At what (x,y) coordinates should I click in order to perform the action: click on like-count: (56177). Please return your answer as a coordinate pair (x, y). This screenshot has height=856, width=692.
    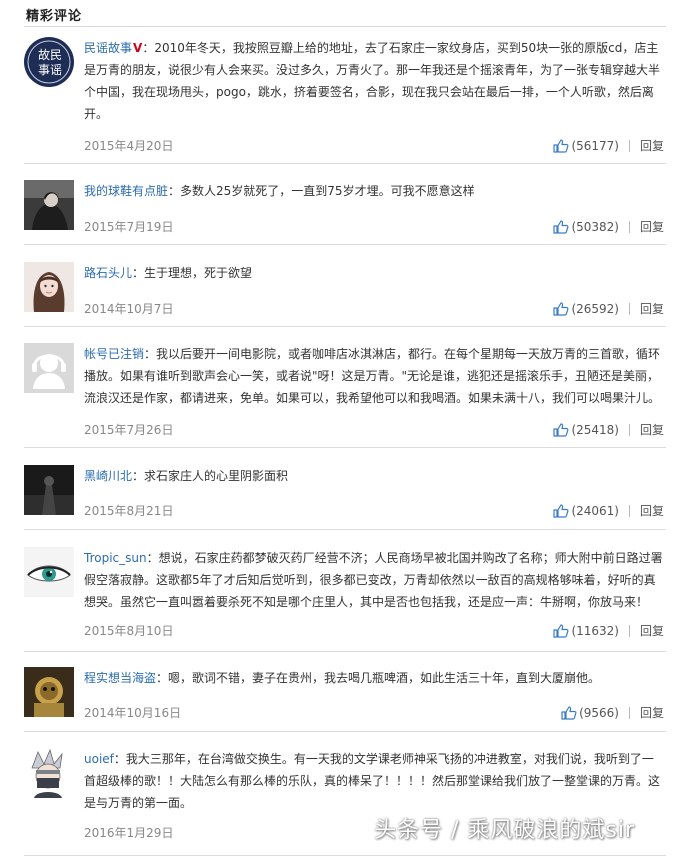
    Looking at the image, I should click on (595, 146).